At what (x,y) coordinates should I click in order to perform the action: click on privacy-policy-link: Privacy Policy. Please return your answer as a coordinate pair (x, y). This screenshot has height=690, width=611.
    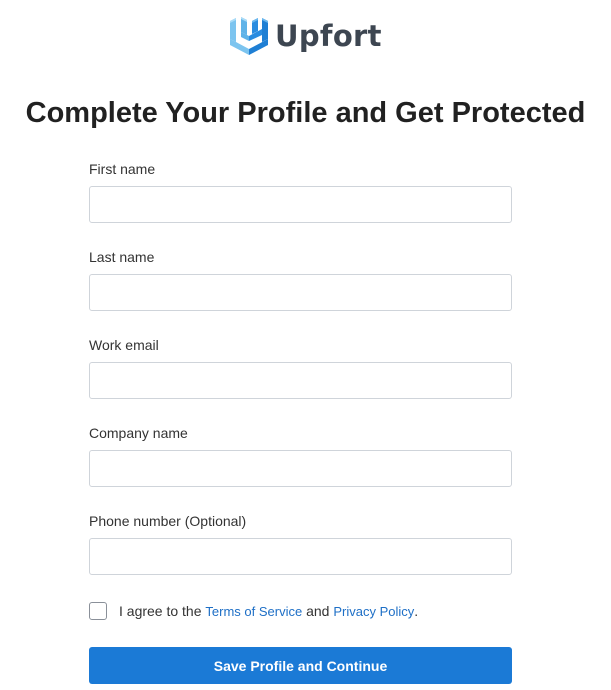
    Looking at the image, I should click on (373, 611).